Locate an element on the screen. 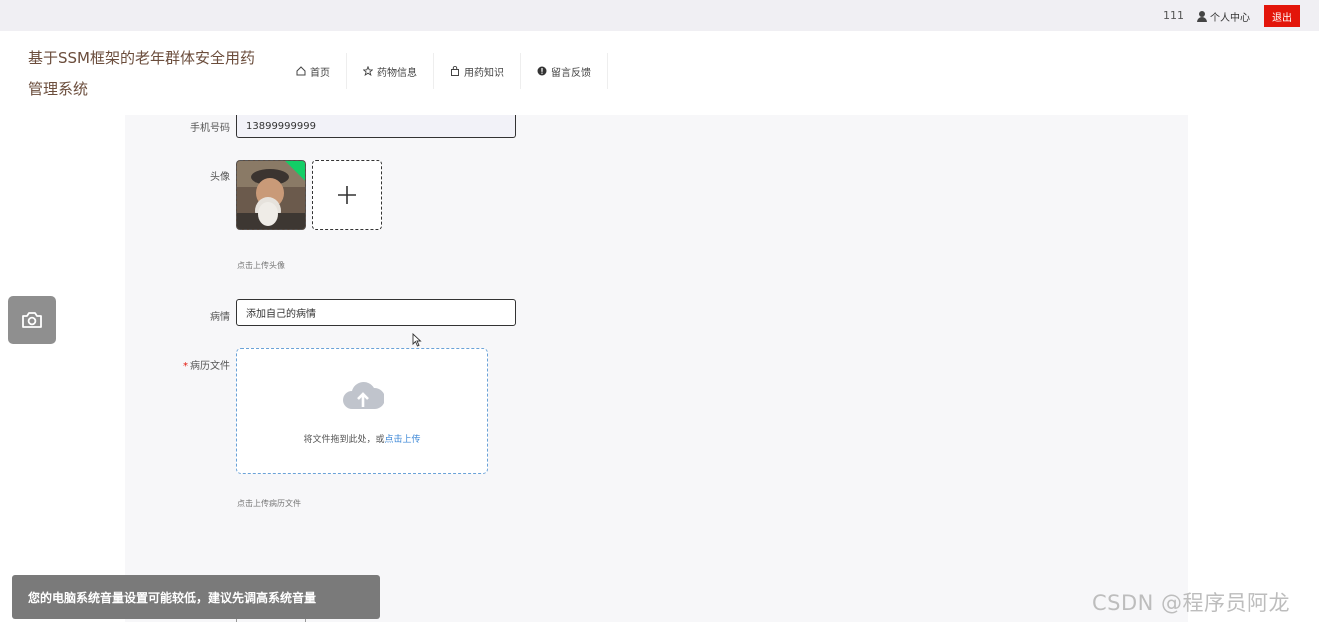  record-label: * 病历文件 is located at coordinates (180, 364).